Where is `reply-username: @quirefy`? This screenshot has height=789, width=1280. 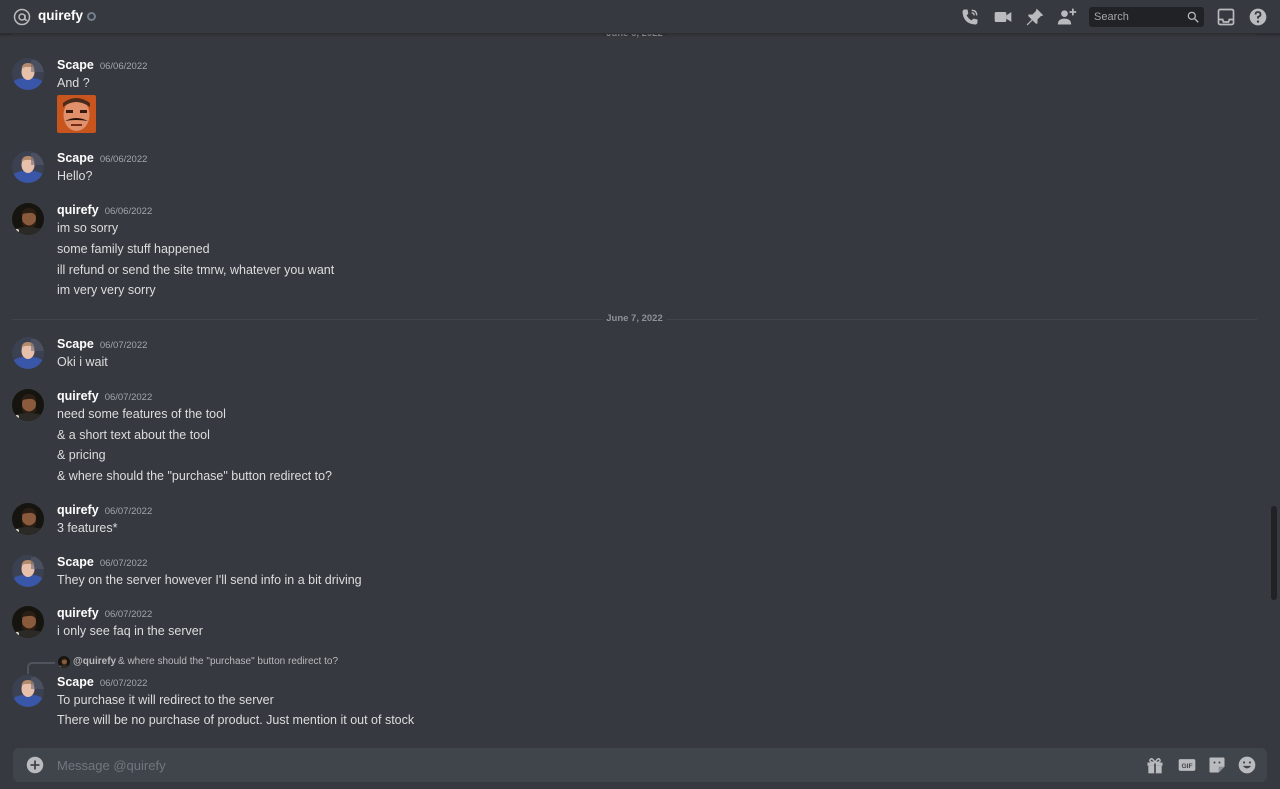
reply-username: @quirefy is located at coordinates (94, 661).